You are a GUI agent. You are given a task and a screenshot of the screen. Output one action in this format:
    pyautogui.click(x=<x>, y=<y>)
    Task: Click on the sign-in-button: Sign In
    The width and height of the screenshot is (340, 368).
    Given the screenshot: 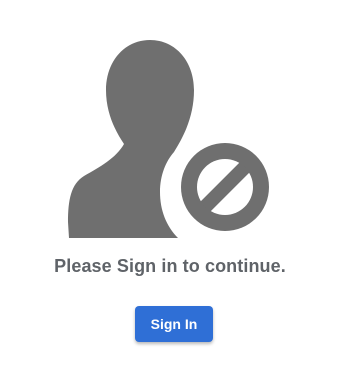 What is the action you would take?
    pyautogui.click(x=174, y=324)
    